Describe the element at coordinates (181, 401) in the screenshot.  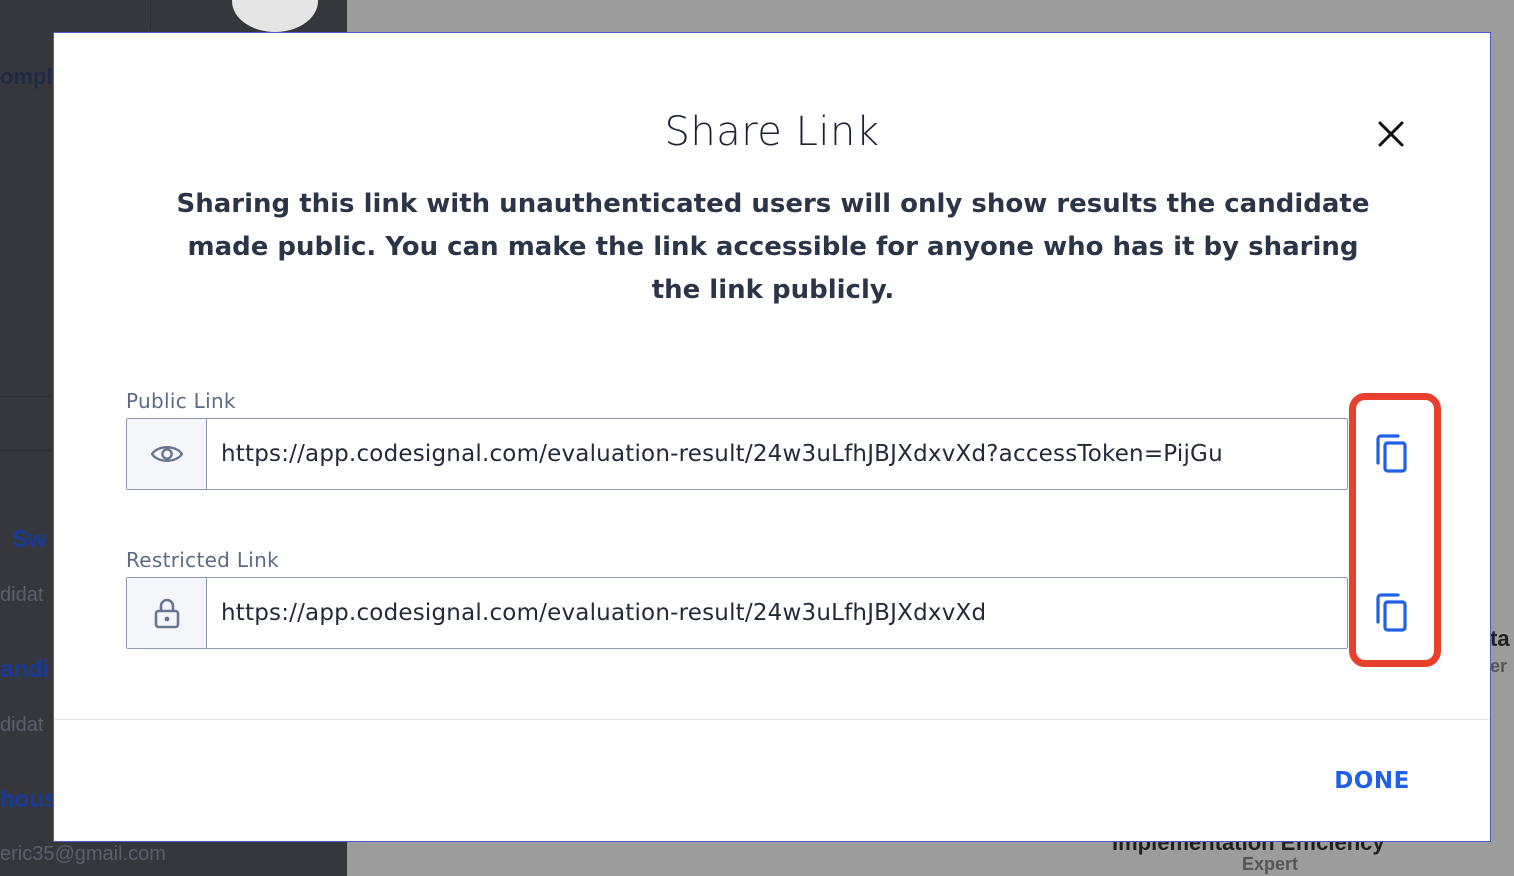
I see `public-link-label: Public Link` at that location.